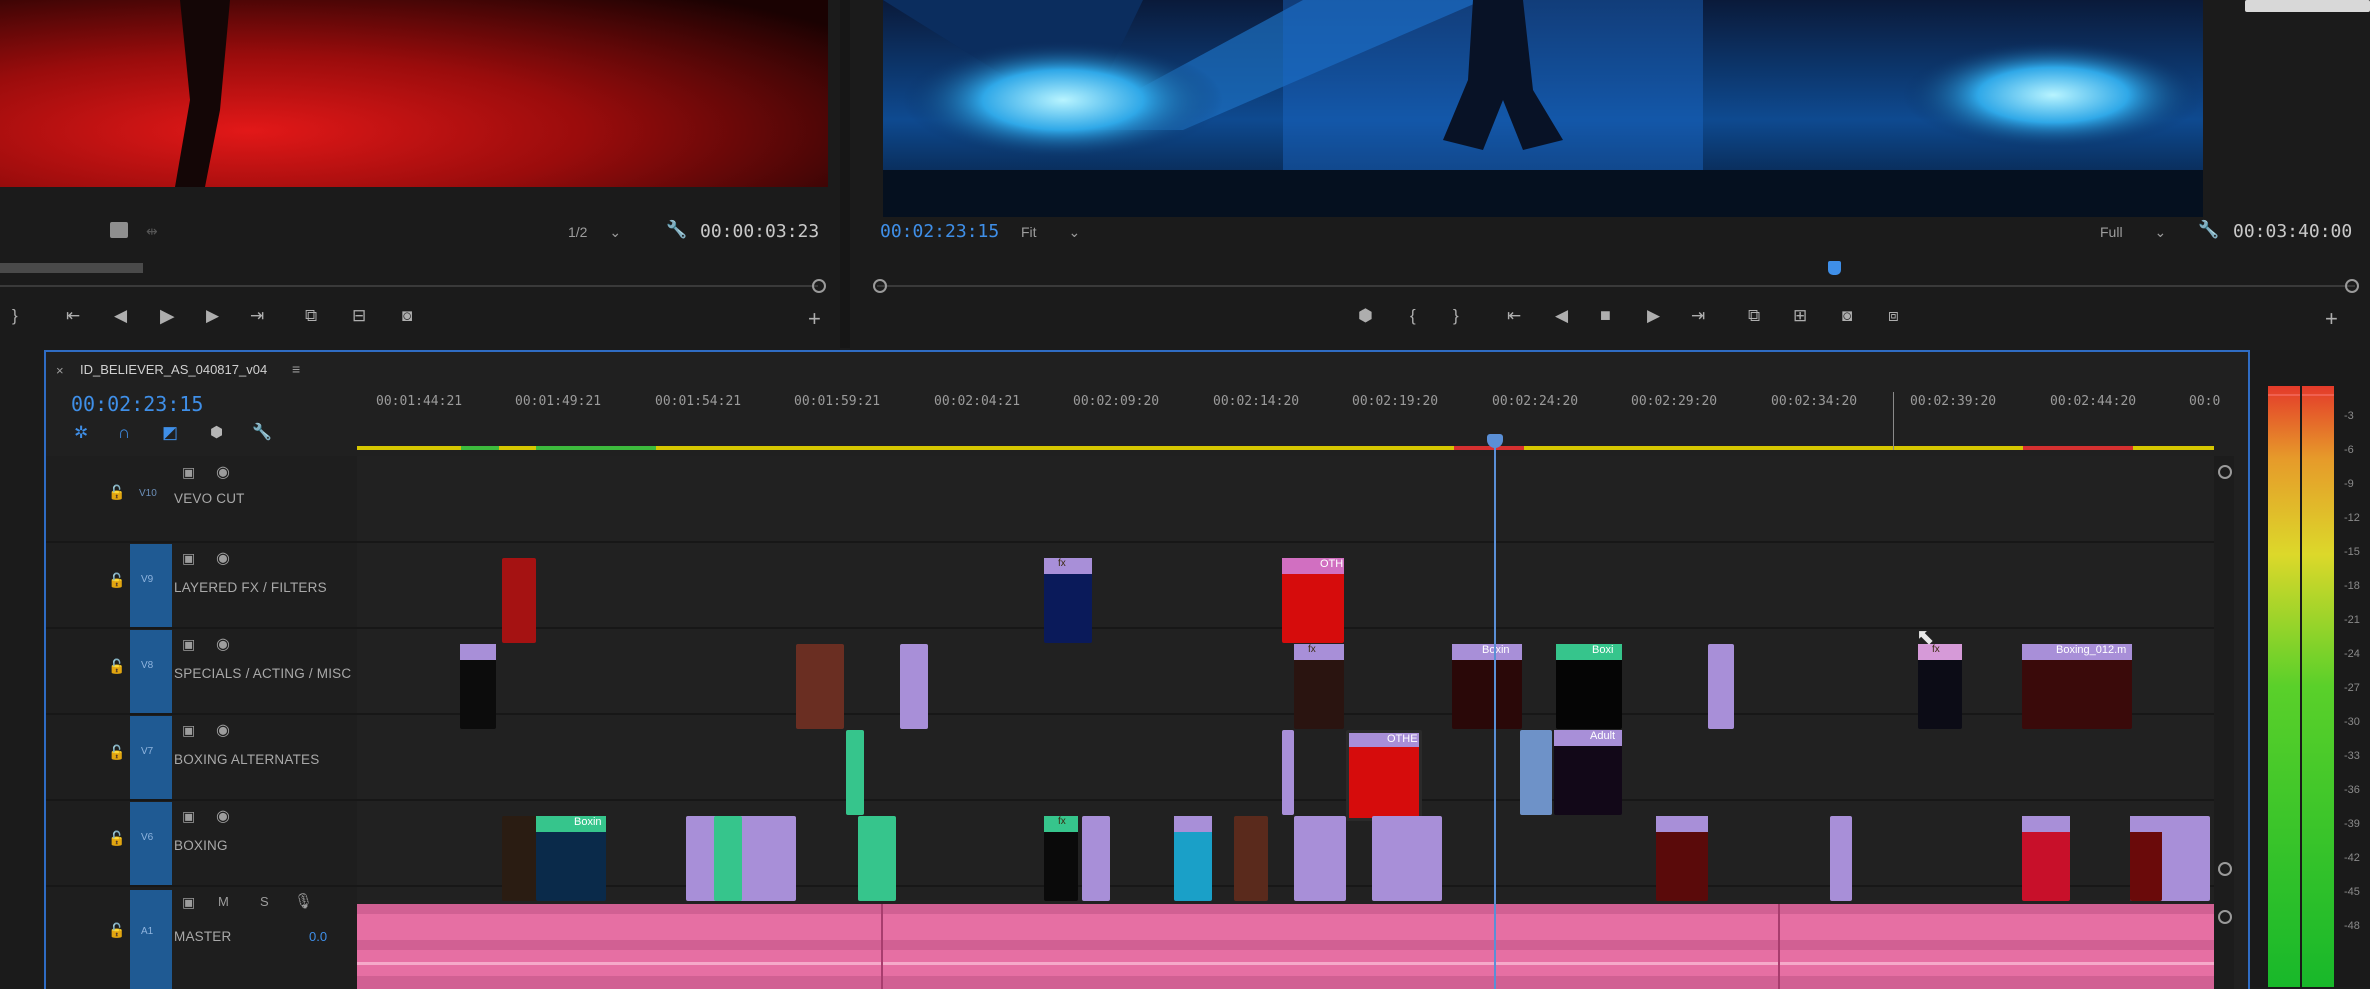  What do you see at coordinates (1834, 268) in the screenshot?
I see `program-playhead` at bounding box center [1834, 268].